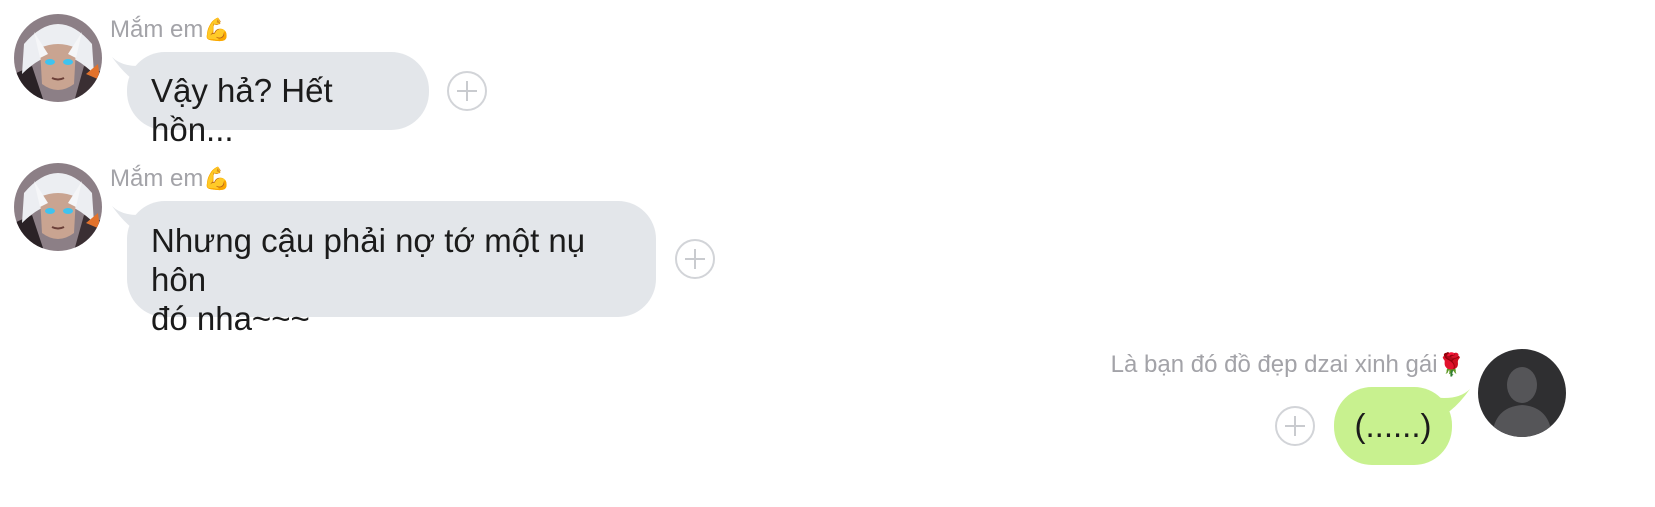  Describe the element at coordinates (230, 318) in the screenshot. I see `message-text-line: đó nha~~~` at that location.